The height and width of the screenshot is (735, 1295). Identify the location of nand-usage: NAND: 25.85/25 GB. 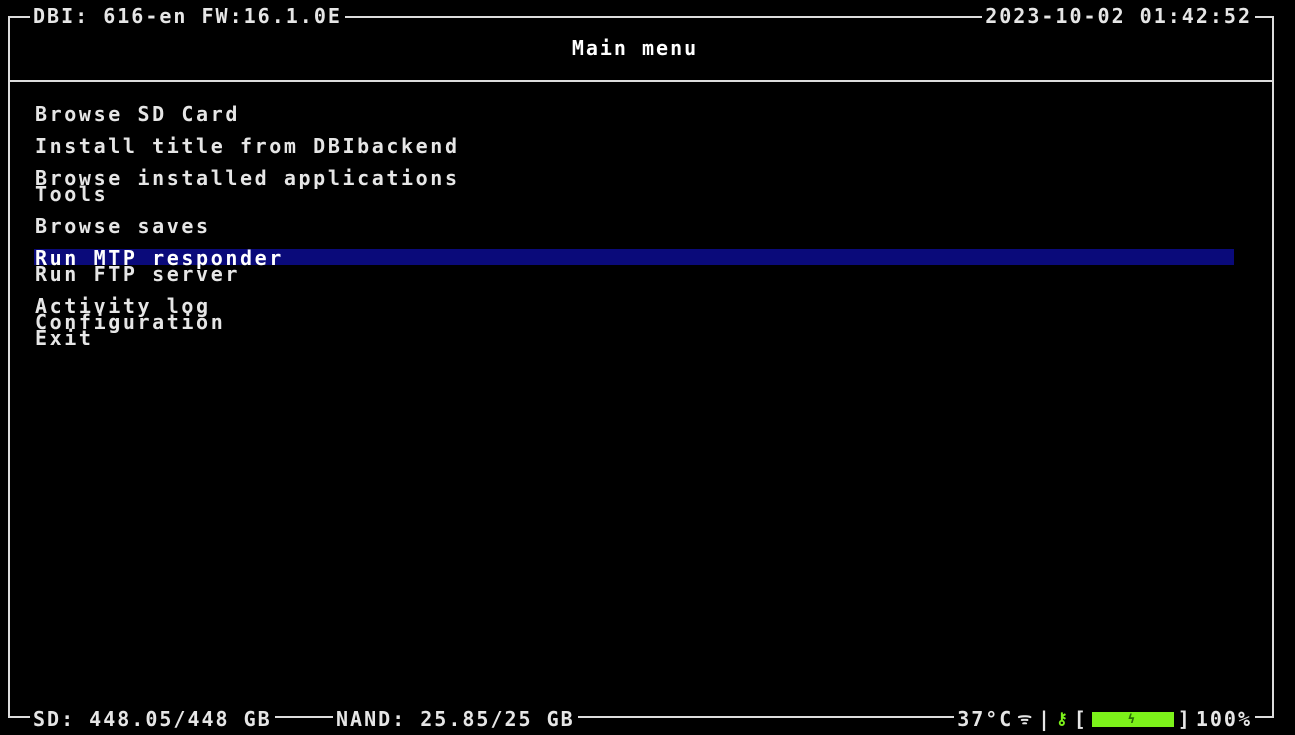
(455, 719).